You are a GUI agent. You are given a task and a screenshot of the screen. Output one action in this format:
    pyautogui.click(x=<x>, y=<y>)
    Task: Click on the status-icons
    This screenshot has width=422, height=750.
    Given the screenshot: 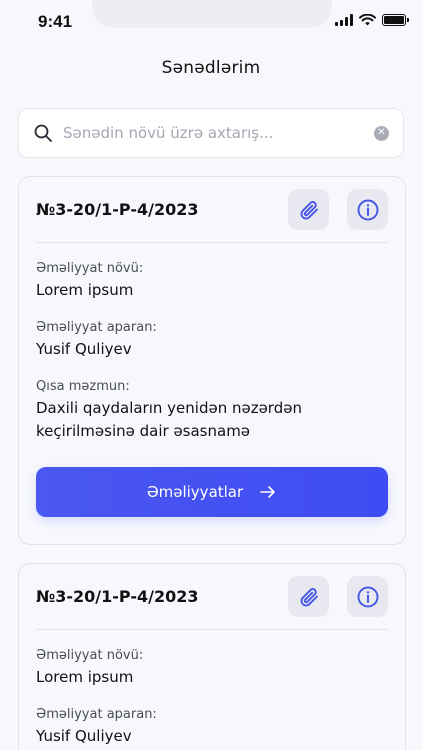 What is the action you would take?
    pyautogui.click(x=372, y=20)
    